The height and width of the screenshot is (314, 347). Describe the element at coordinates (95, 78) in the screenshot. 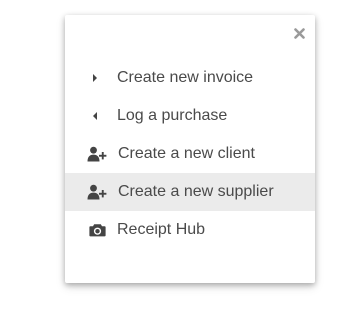

I see `caret-right-icon` at that location.